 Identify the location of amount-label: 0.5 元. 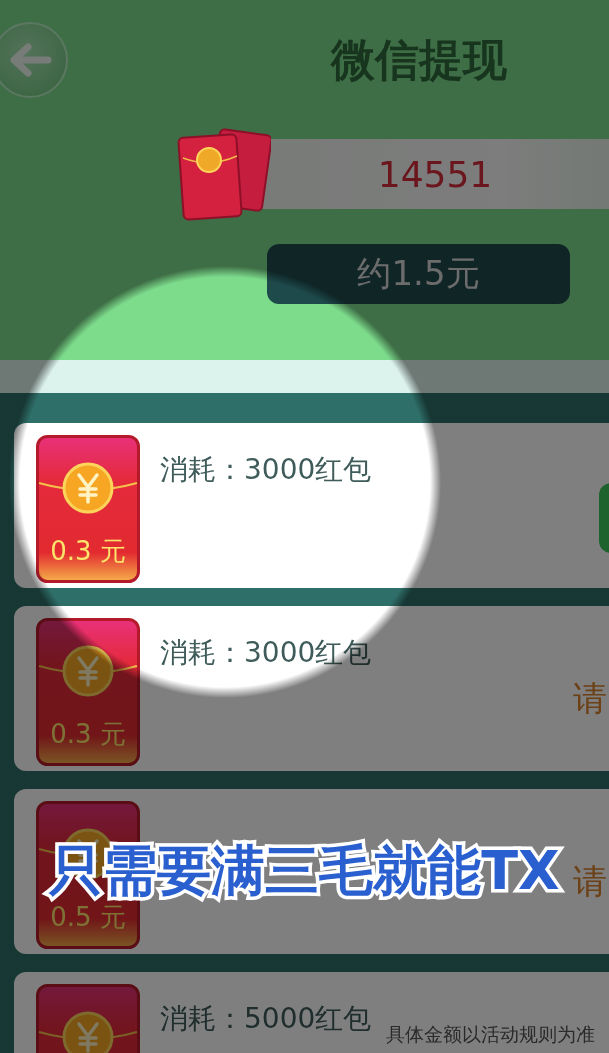
(88, 917).